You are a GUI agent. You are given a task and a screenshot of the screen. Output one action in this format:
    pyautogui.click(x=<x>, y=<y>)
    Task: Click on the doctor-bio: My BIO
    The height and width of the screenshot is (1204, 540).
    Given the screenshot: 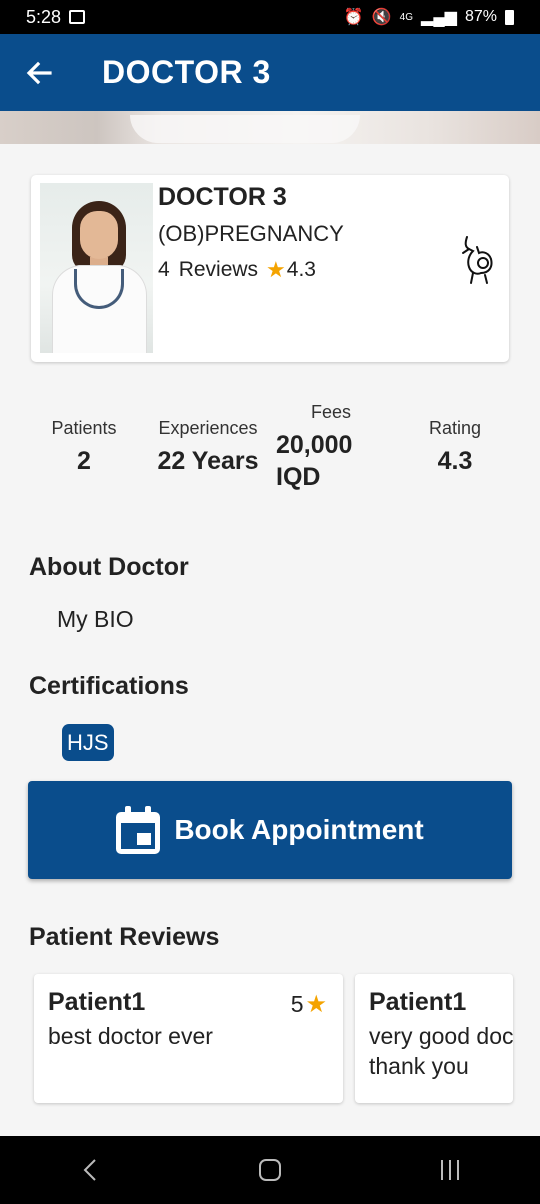 What is the action you would take?
    pyautogui.click(x=95, y=619)
    